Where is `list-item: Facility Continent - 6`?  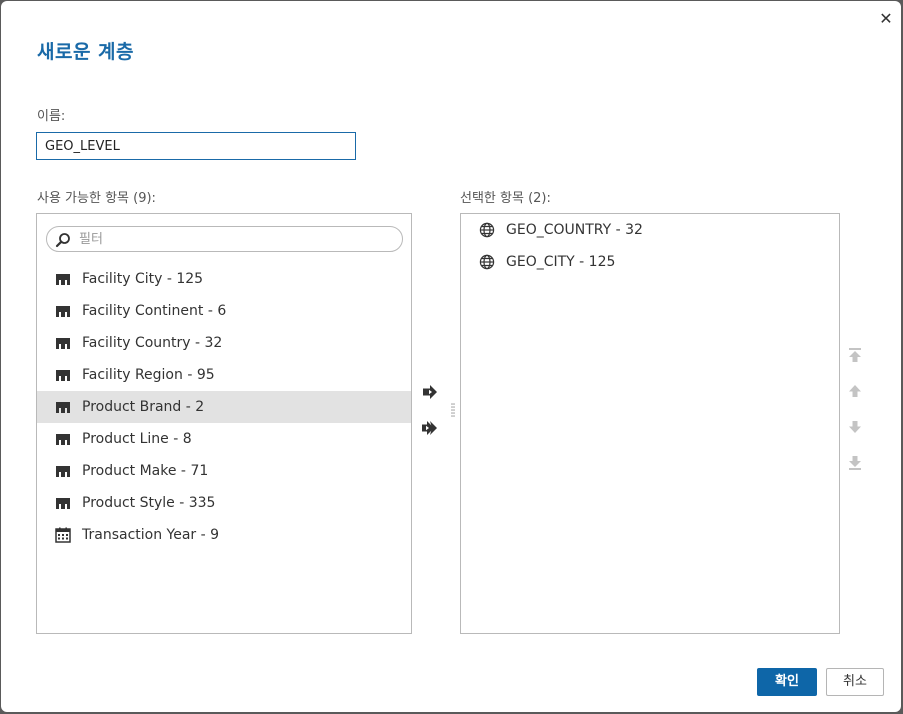
list-item: Facility Continent - 6 is located at coordinates (224, 311).